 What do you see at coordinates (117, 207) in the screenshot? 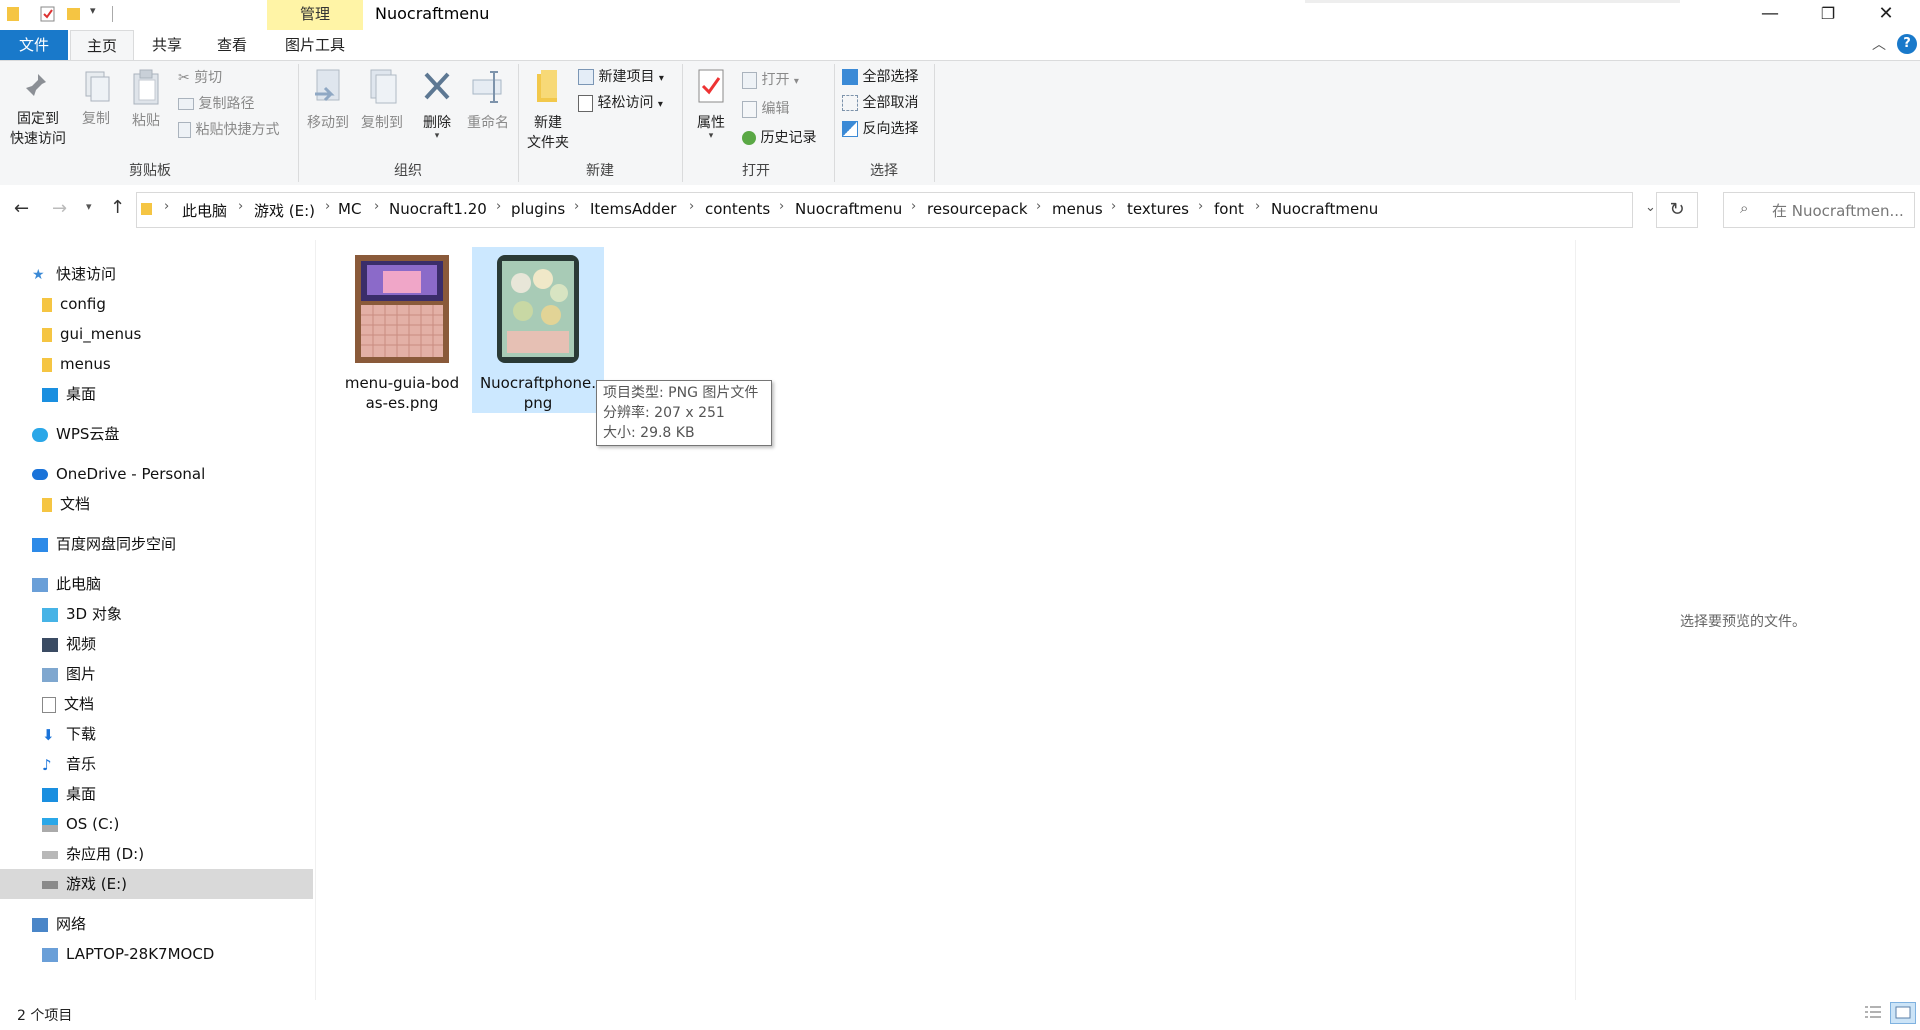
I see `up-button: ↑` at bounding box center [117, 207].